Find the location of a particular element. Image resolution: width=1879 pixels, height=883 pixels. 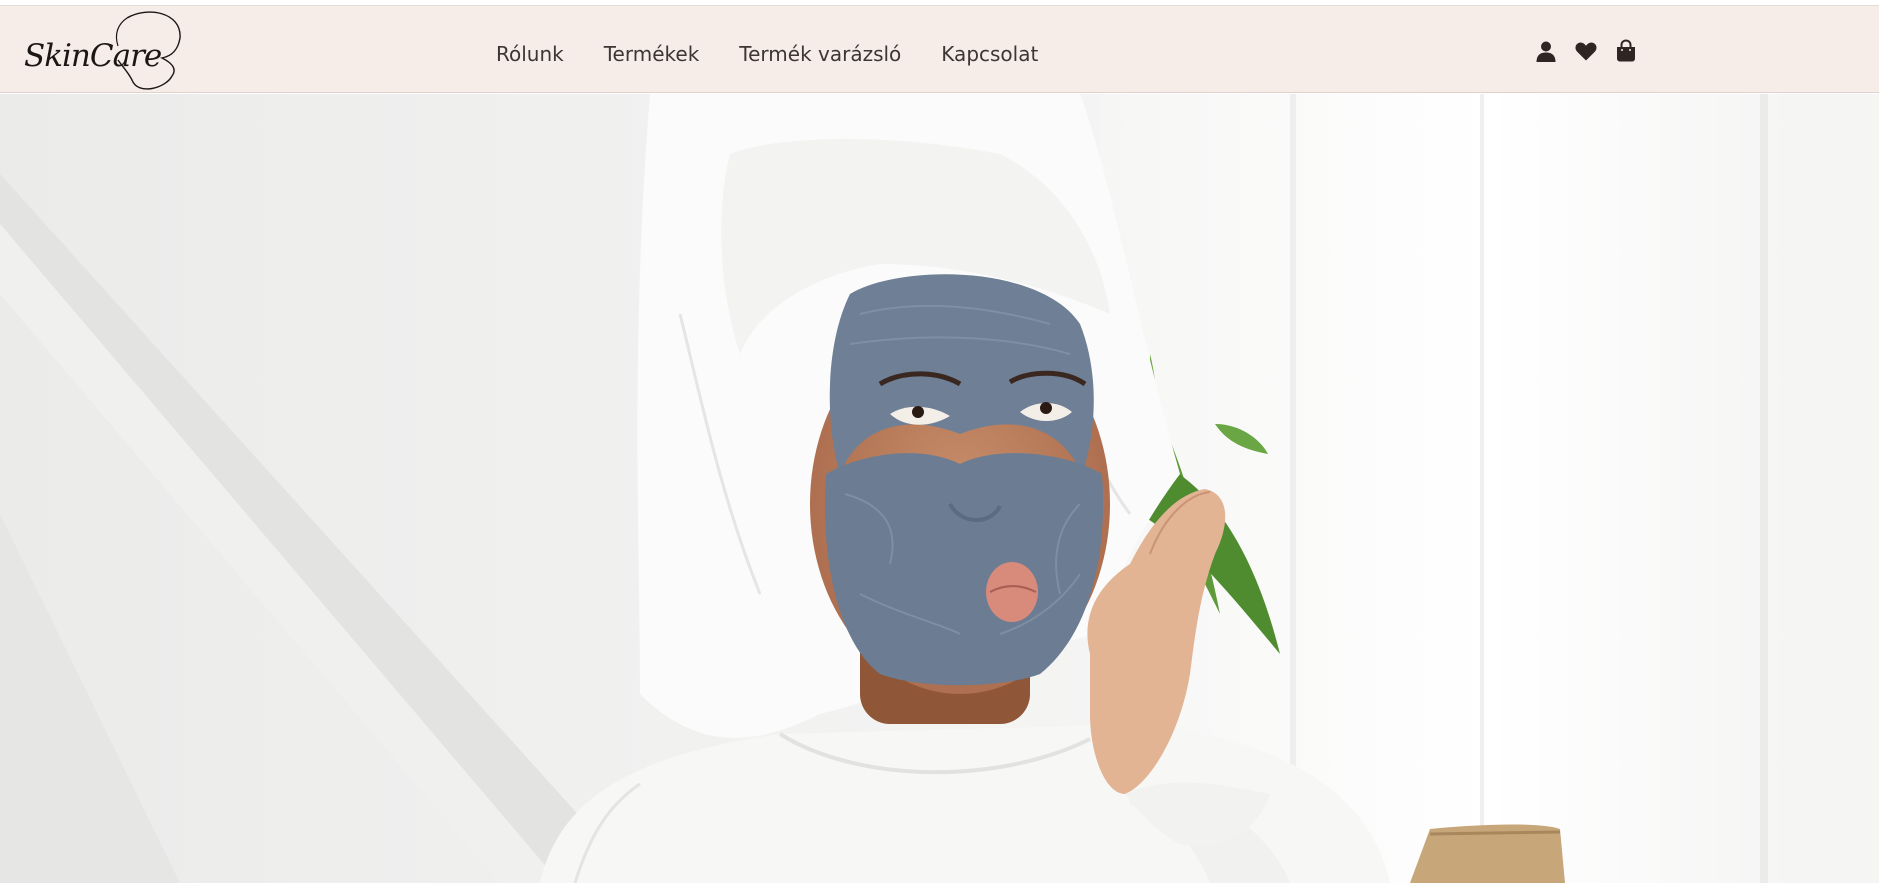

header-icons is located at coordinates (1593, 51).